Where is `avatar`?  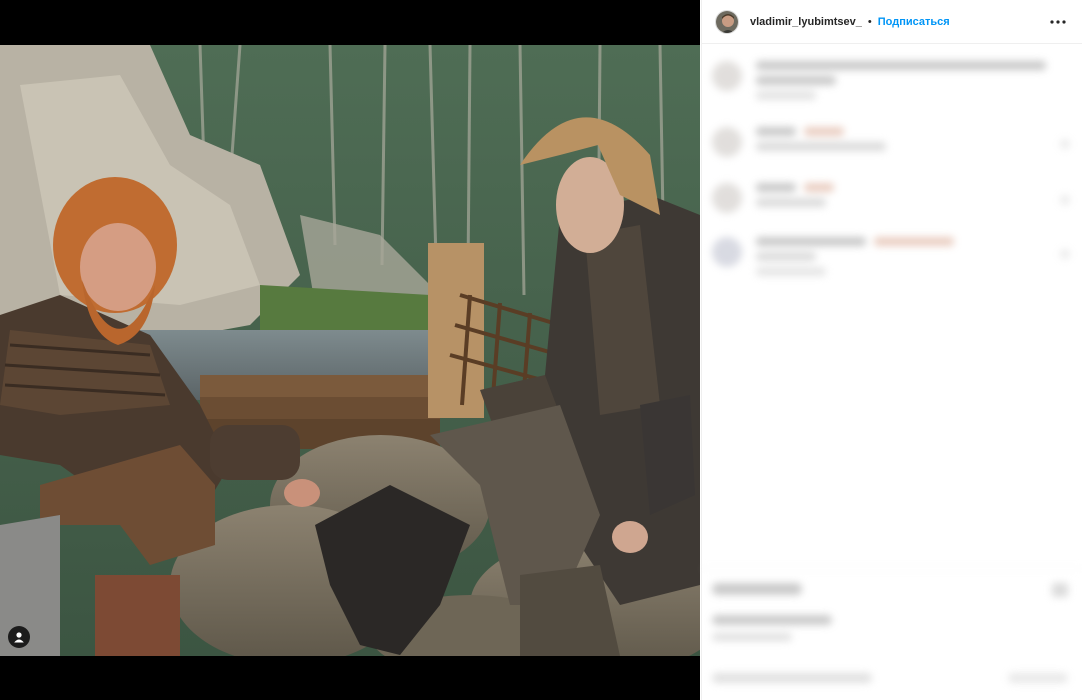 avatar is located at coordinates (727, 21).